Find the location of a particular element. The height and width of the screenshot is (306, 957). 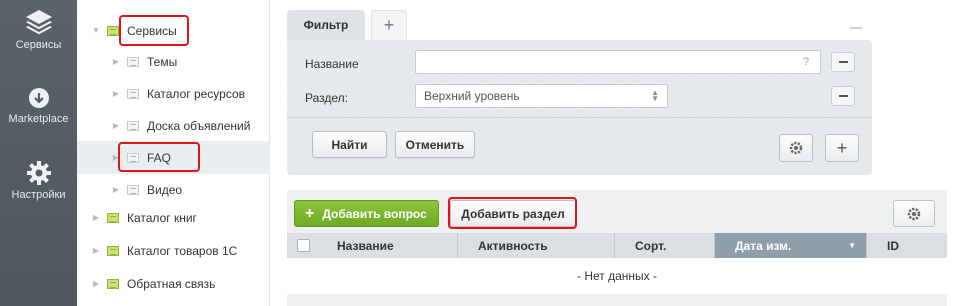

add-question-button: + Добавить вопрос is located at coordinates (366, 213).